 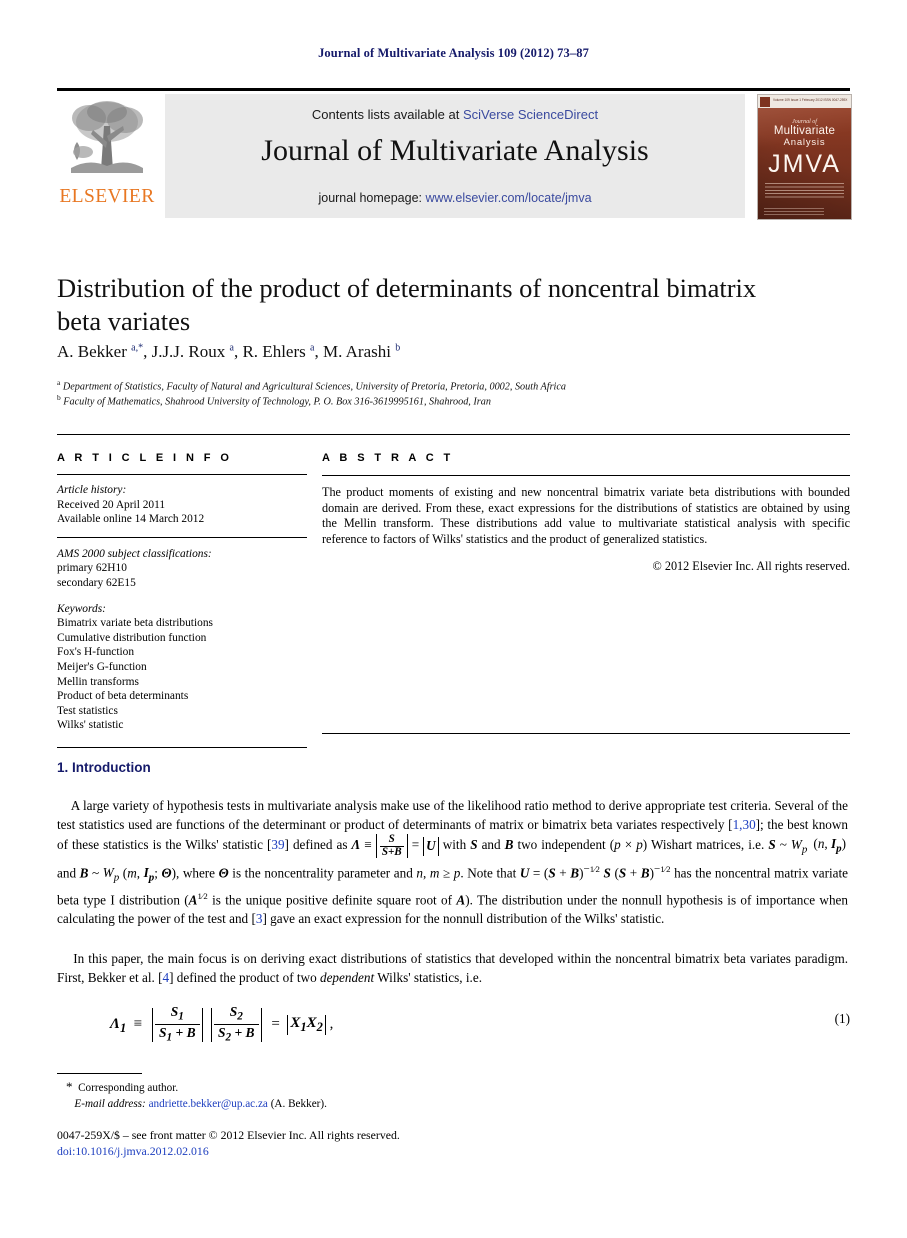 I want to click on email-suffix: (A. Bekker)., so click(x=298, y=1103).